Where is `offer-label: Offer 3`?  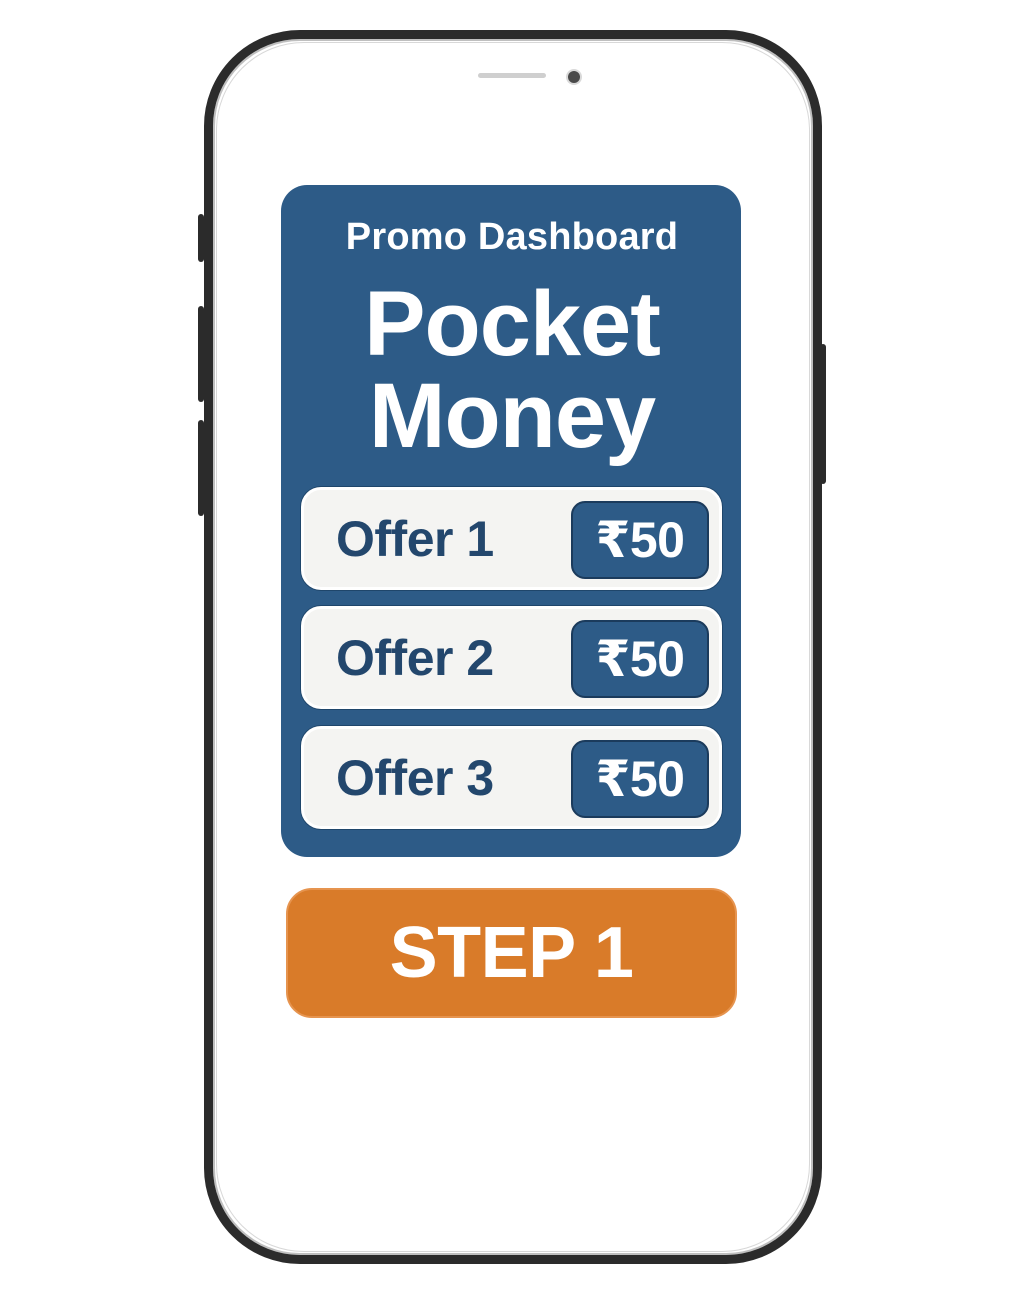 offer-label: Offer 3 is located at coordinates (415, 777).